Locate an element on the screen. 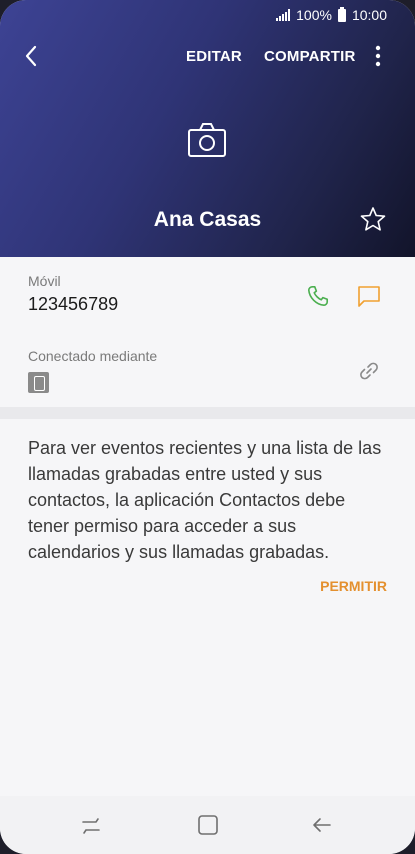 Image resolution: width=415 pixels, height=854 pixels. more-options-icon is located at coordinates (378, 56).